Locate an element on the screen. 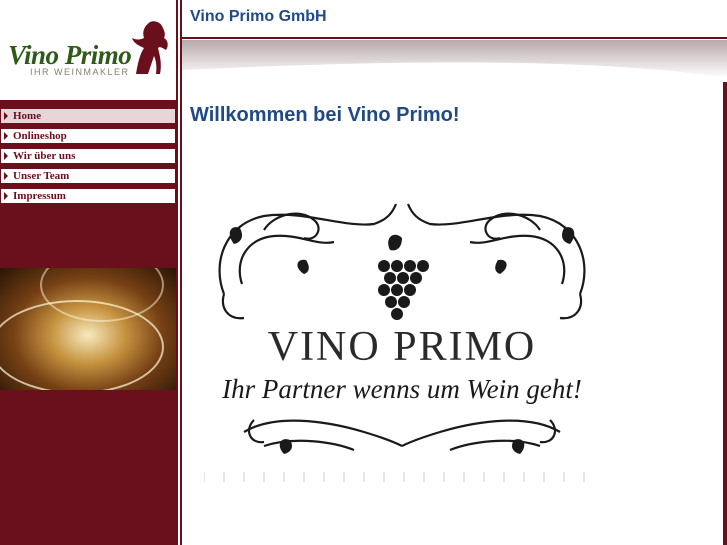 The image size is (727, 545). sidebar-item-team: Unser Team is located at coordinates (88, 176).